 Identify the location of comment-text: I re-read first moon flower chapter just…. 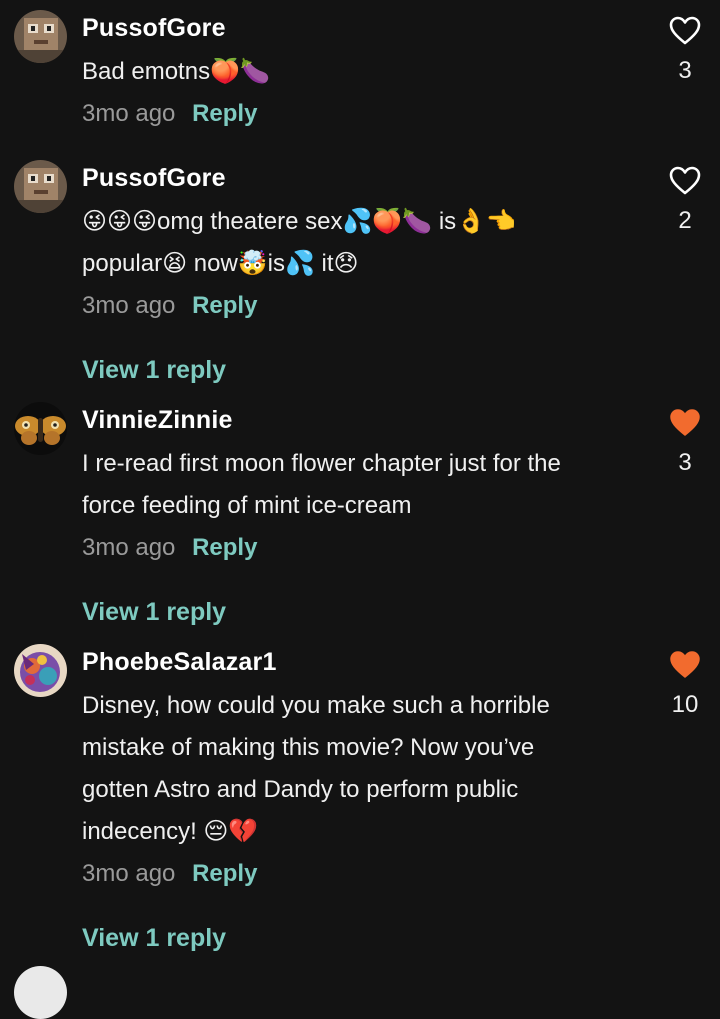
(362, 485).